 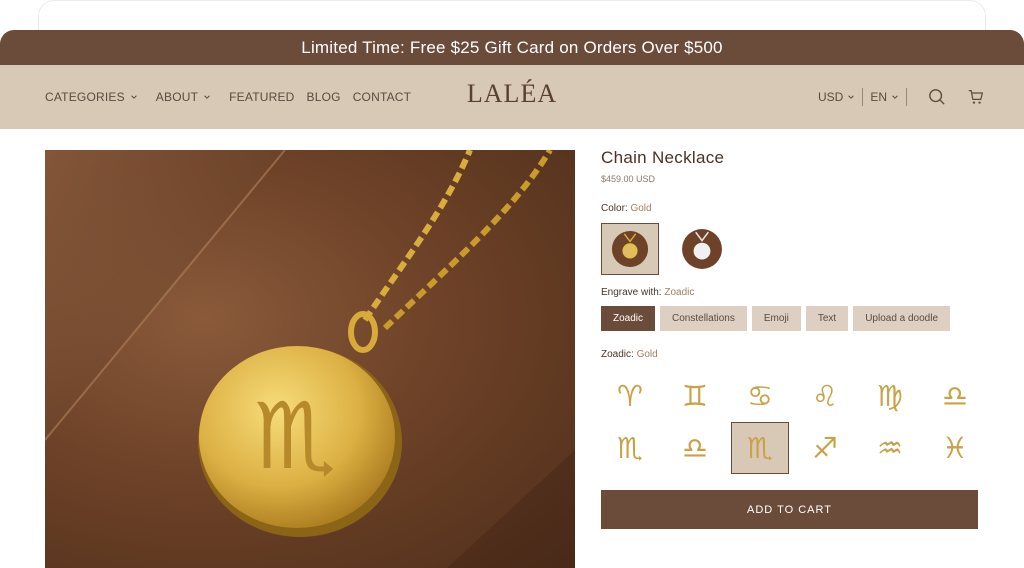 I want to click on engrave-option-label: Engrave with: Zoadic, so click(x=791, y=292).